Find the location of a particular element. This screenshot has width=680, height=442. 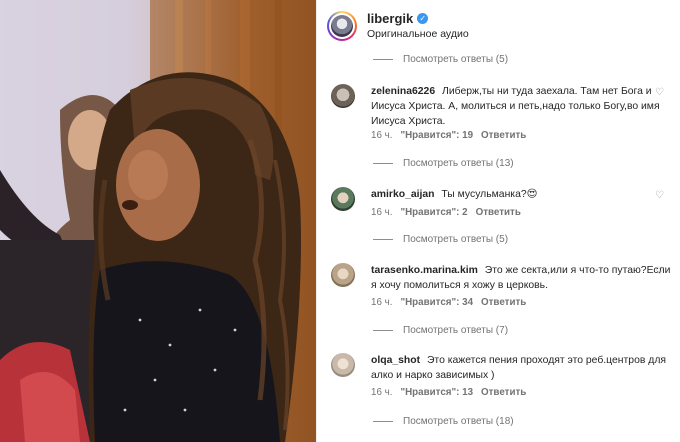

view-replies-button: Посмотреть ответы (13) is located at coordinates (443, 163).